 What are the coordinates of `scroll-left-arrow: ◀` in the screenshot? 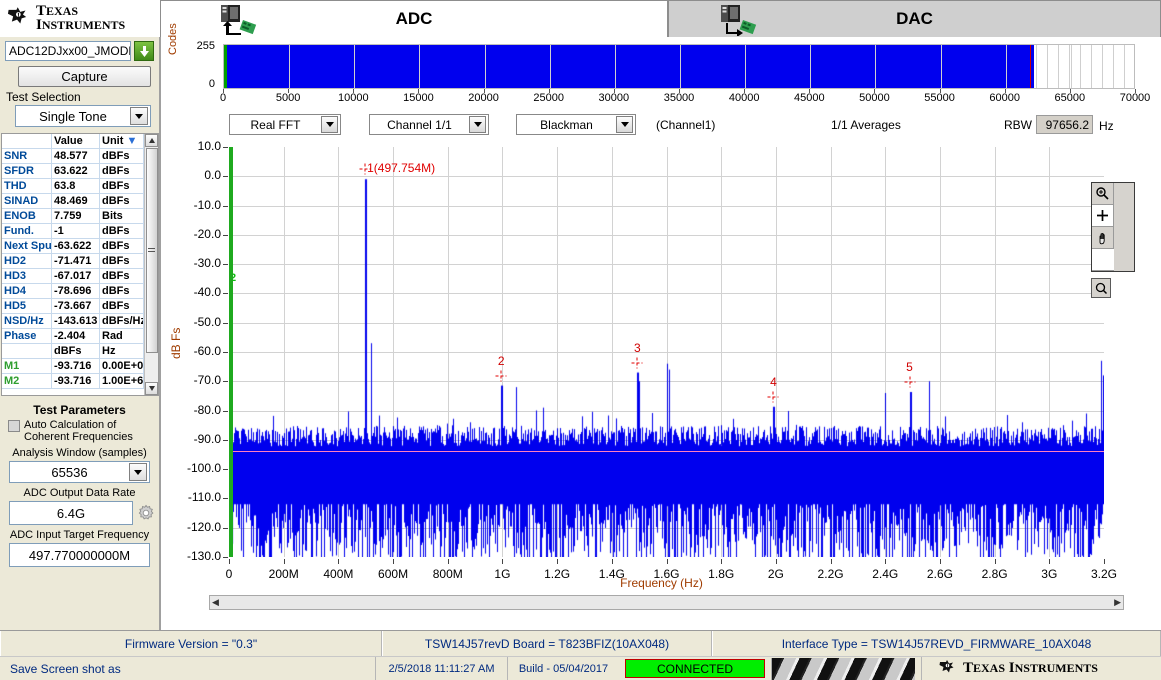 It's located at (215, 602).